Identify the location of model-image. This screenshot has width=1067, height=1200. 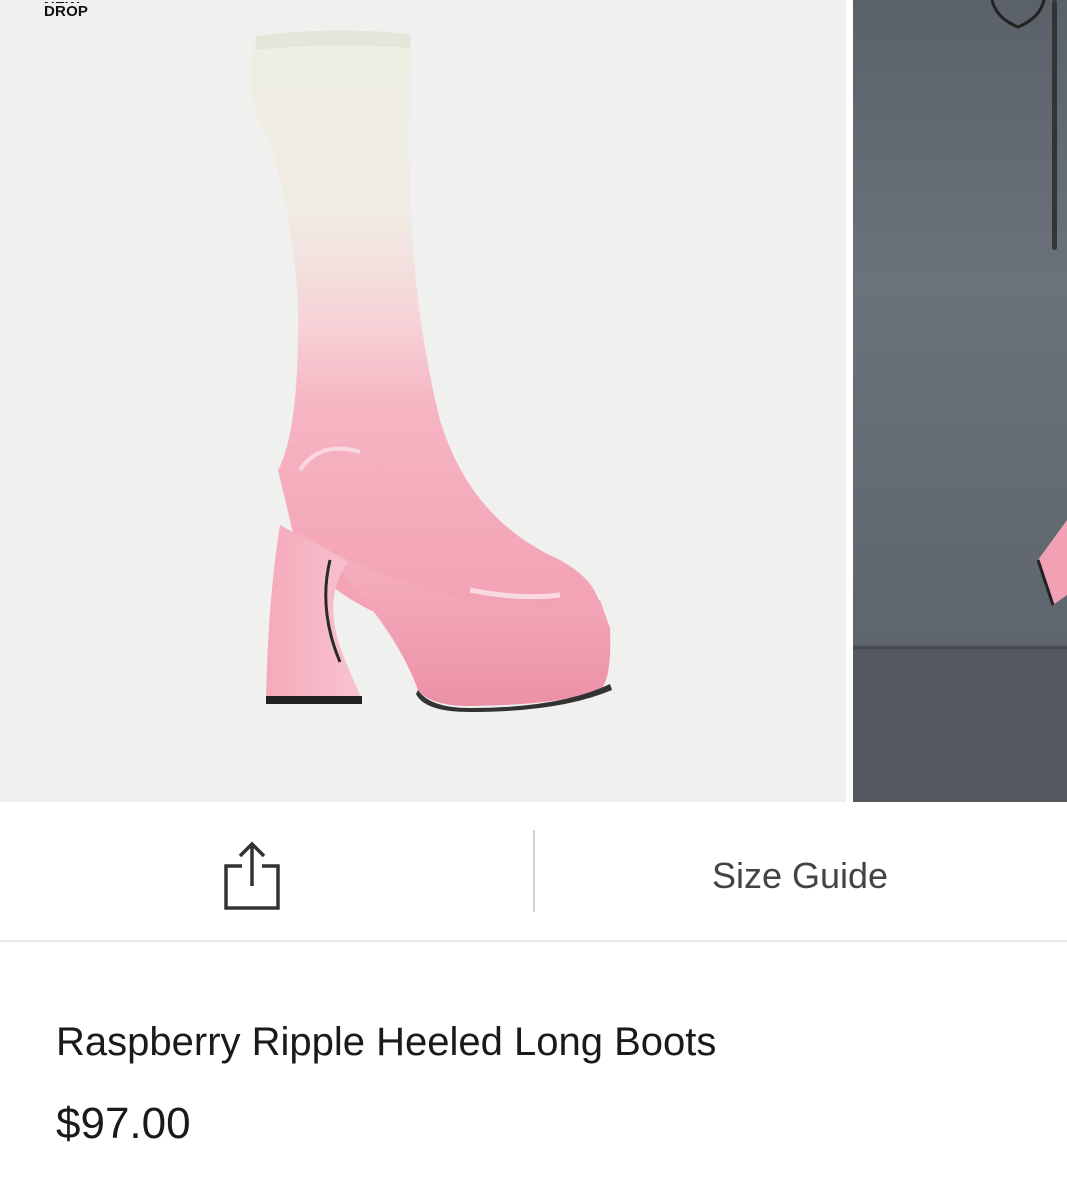
(960, 661).